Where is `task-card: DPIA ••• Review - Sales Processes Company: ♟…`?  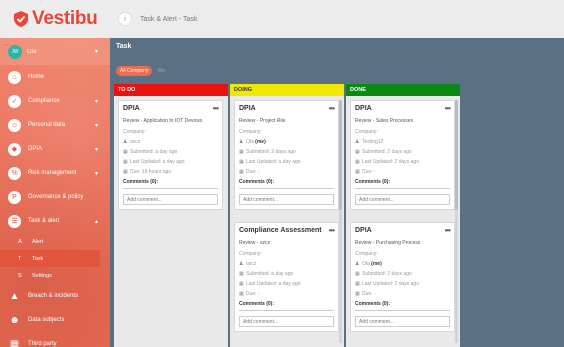 task-card: DPIA ••• Review - Sales Processes Company: ♟… is located at coordinates (402, 155).